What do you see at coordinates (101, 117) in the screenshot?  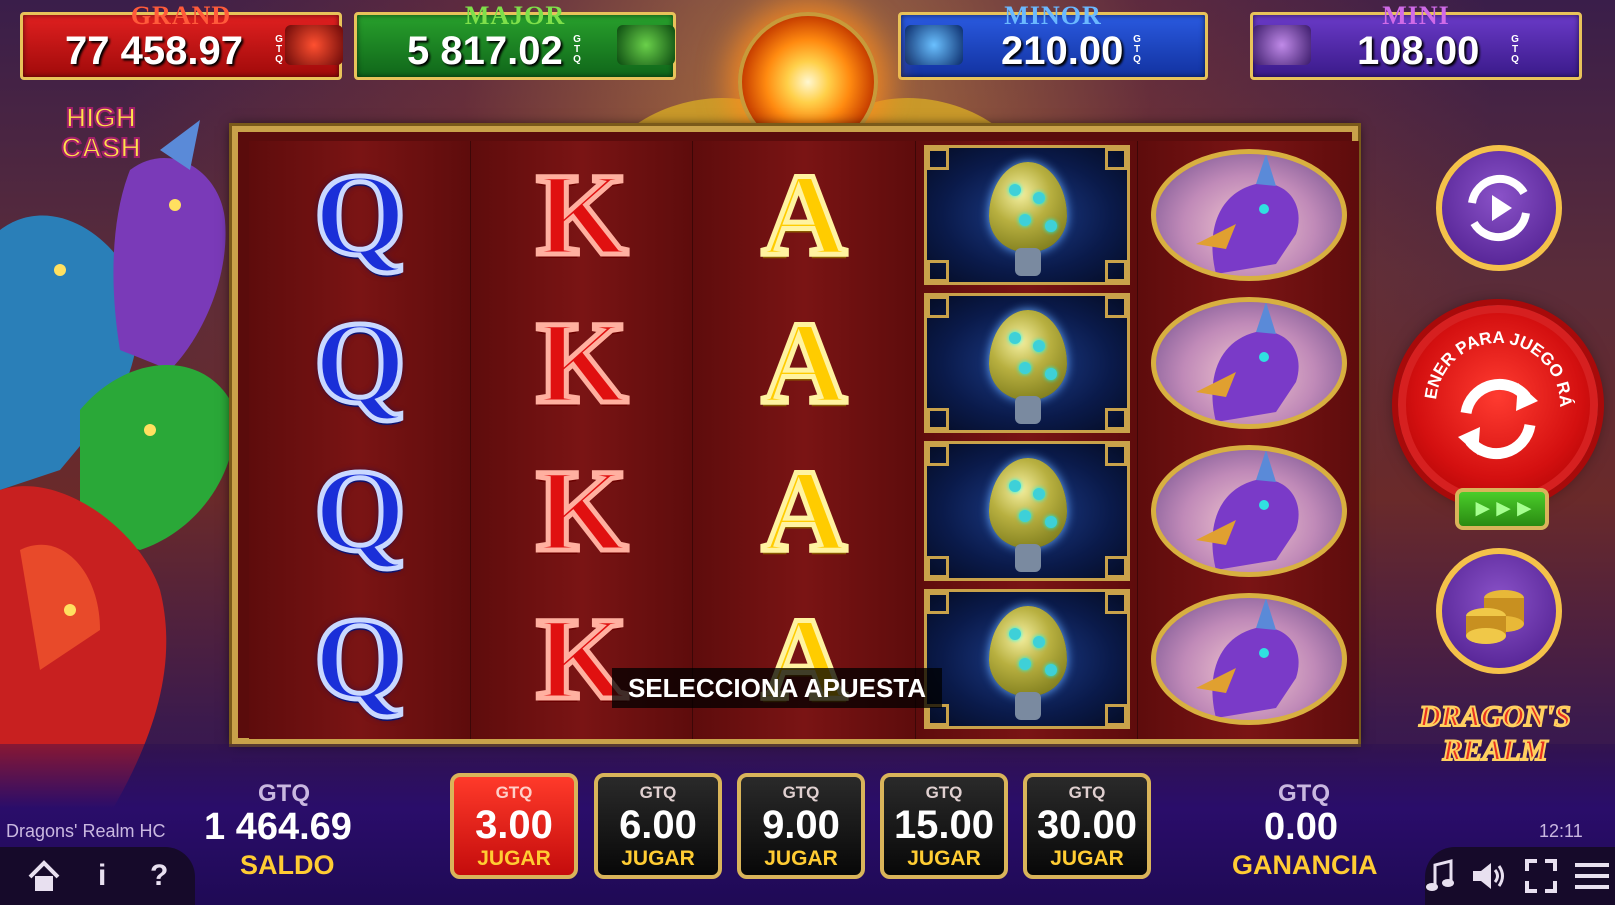 I see `high-cash-line1: HIGH` at bounding box center [101, 117].